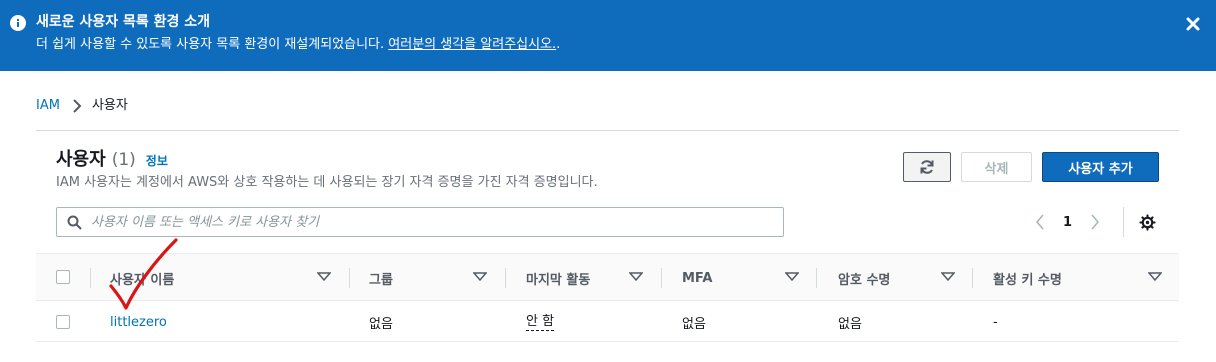 The image size is (1216, 362). Describe the element at coordinates (996, 167) in the screenshot. I see `delete-button: 삭제` at that location.